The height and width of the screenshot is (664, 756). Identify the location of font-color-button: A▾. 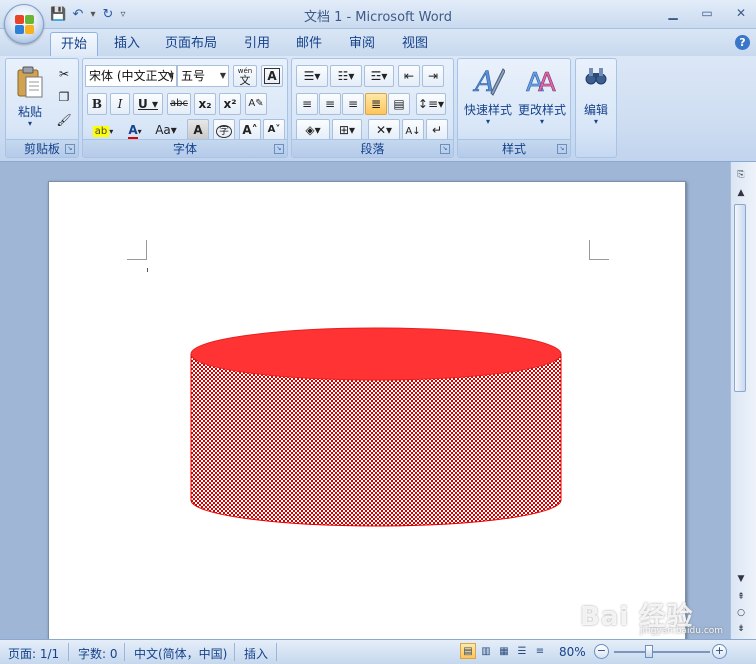
(135, 130).